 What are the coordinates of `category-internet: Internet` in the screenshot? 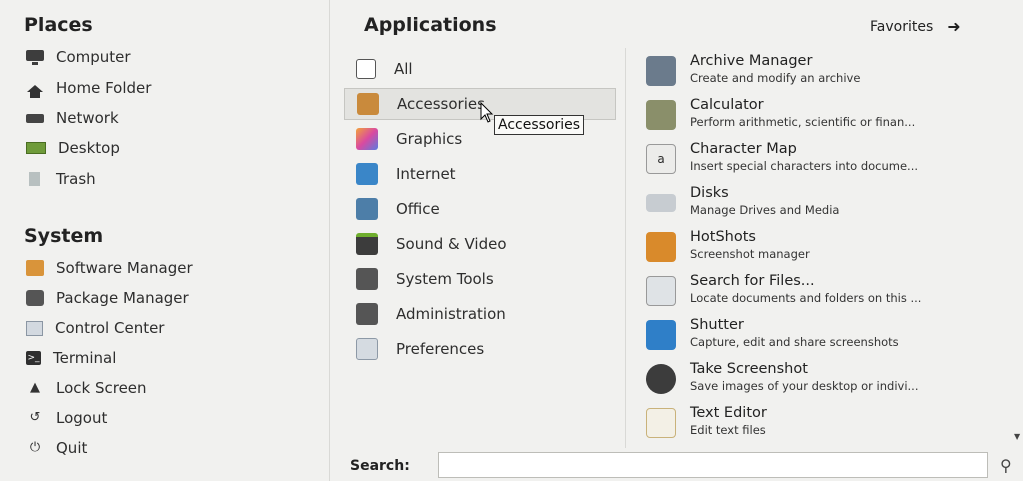 It's located at (480, 174).